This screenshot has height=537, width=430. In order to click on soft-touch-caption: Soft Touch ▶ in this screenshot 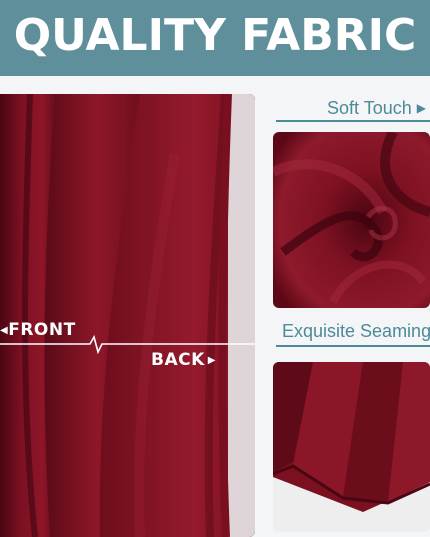, I will do `click(376, 108)`.